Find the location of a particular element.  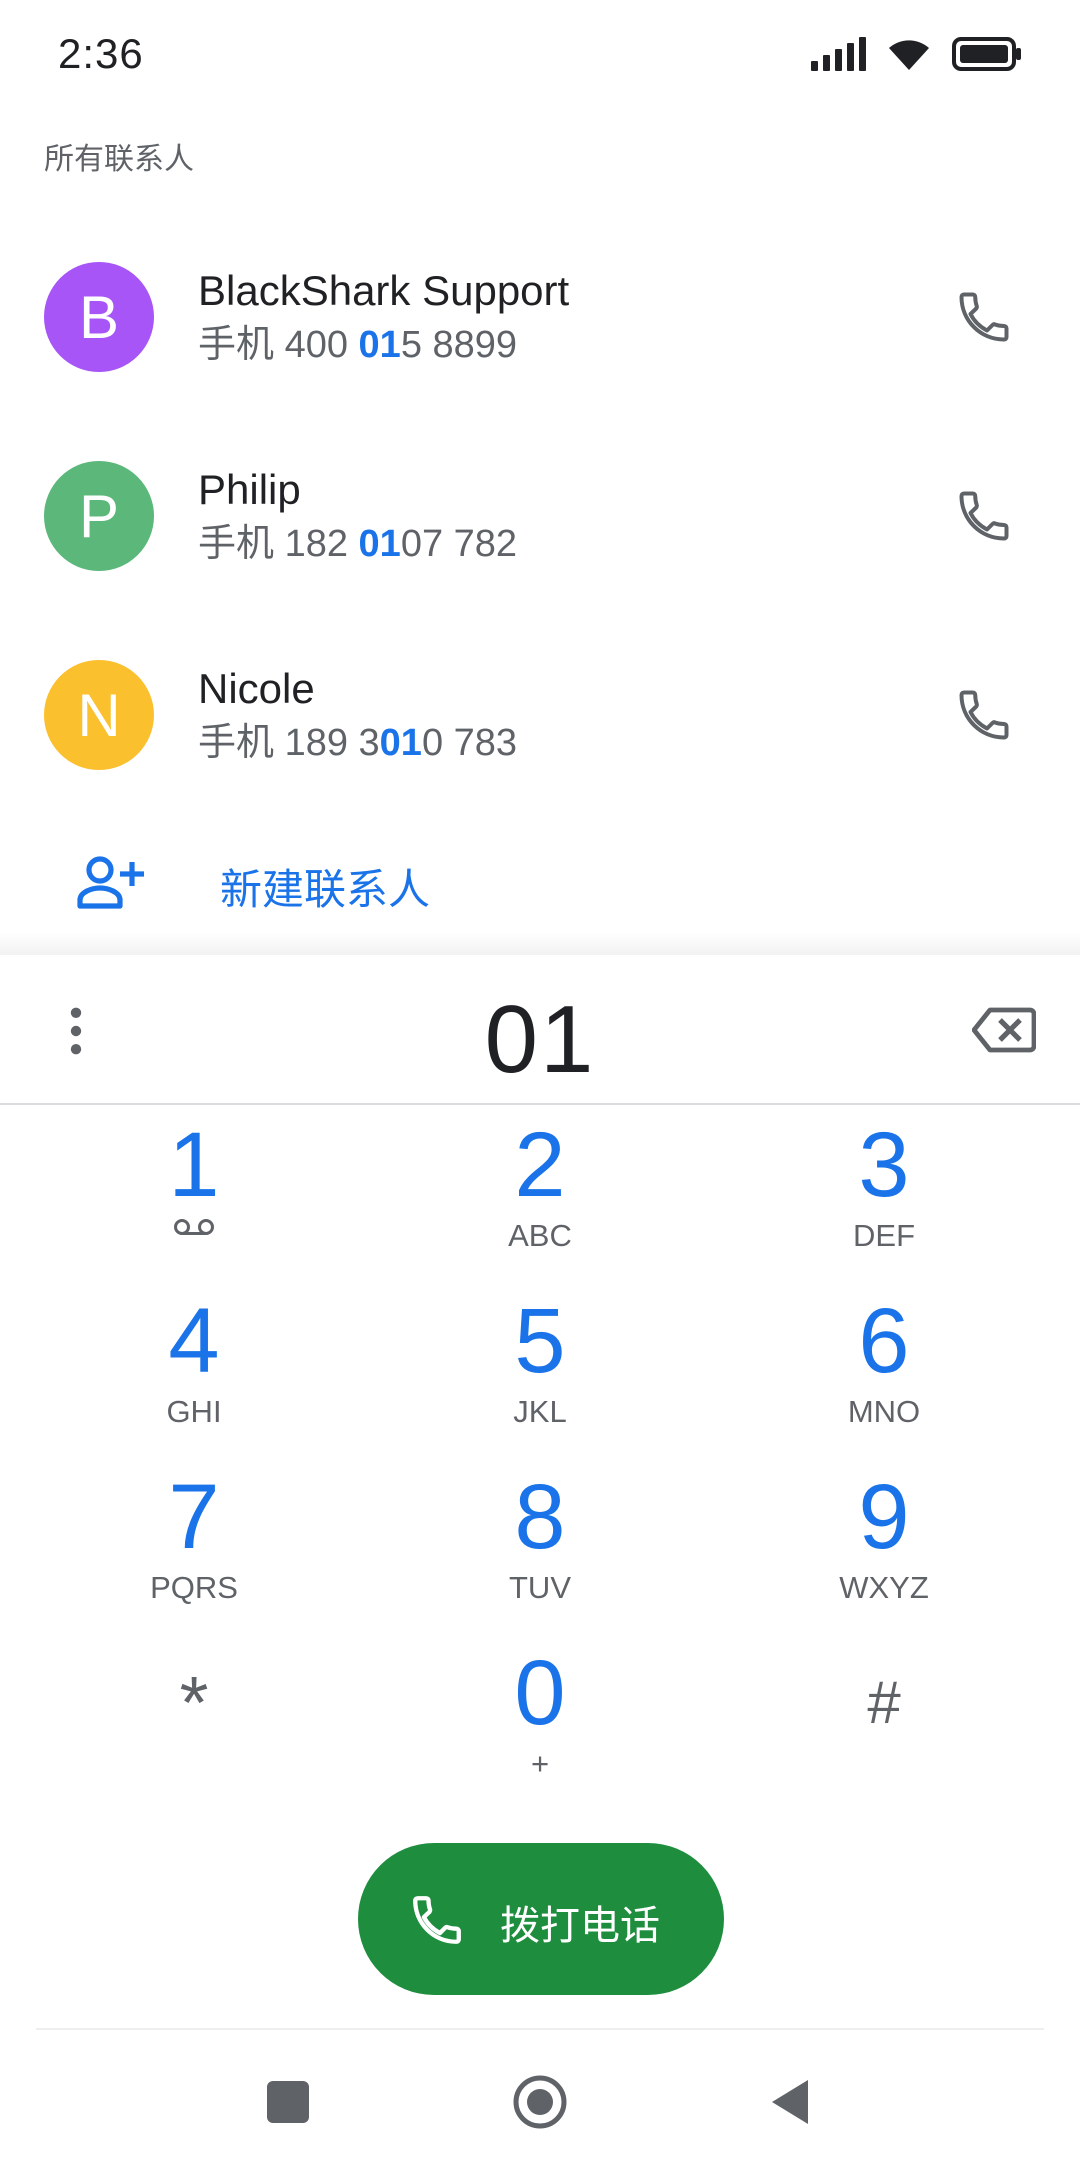

navigation-bar is located at coordinates (540, 2095).